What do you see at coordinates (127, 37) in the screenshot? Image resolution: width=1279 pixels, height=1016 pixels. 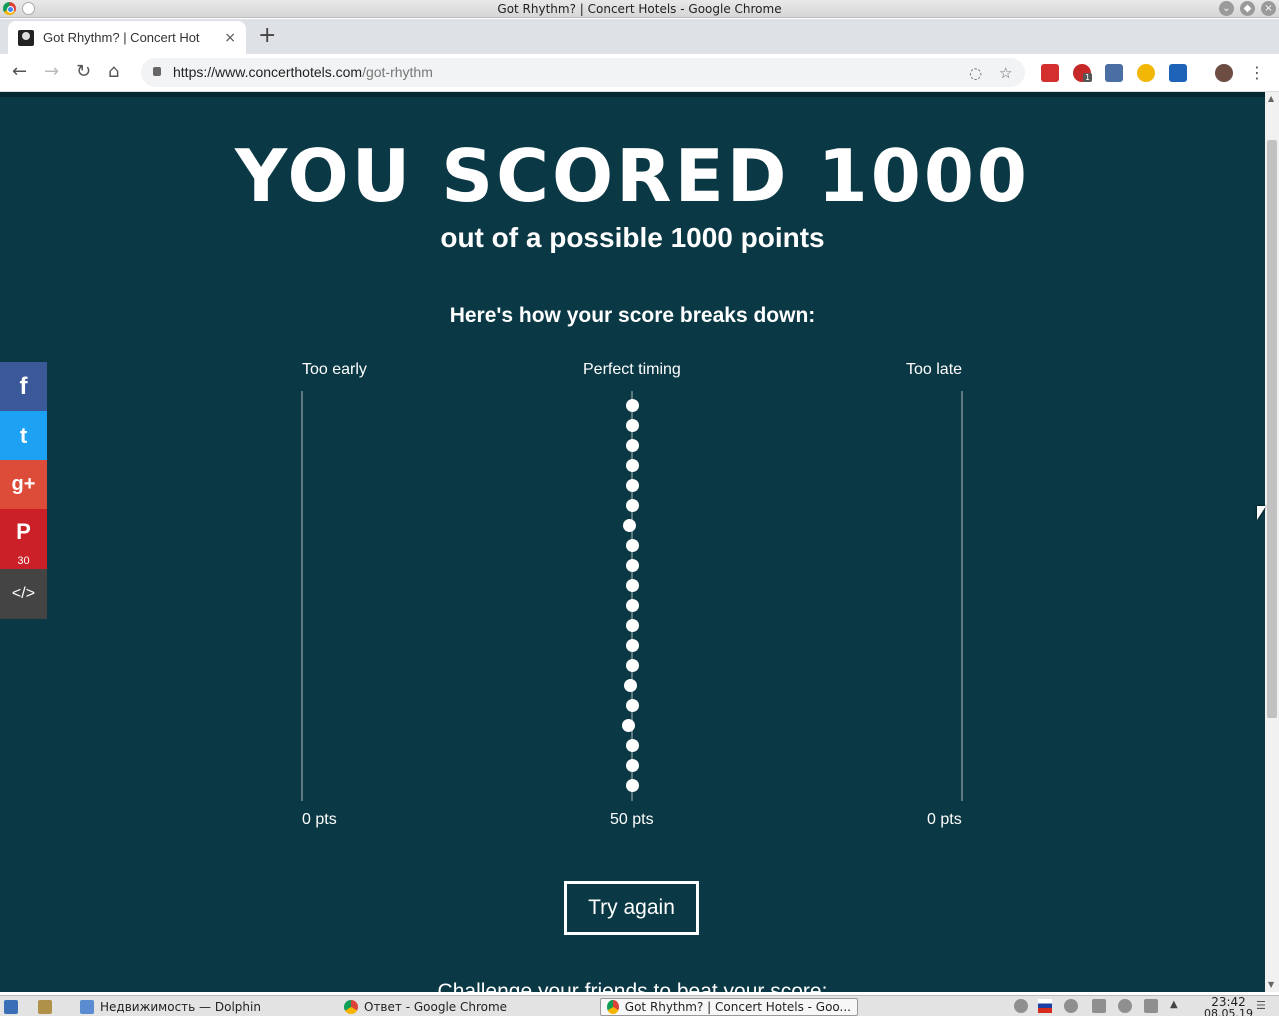 I see `tab-got-rhythm: Got Rhythm? | Concert Hot ×` at bounding box center [127, 37].